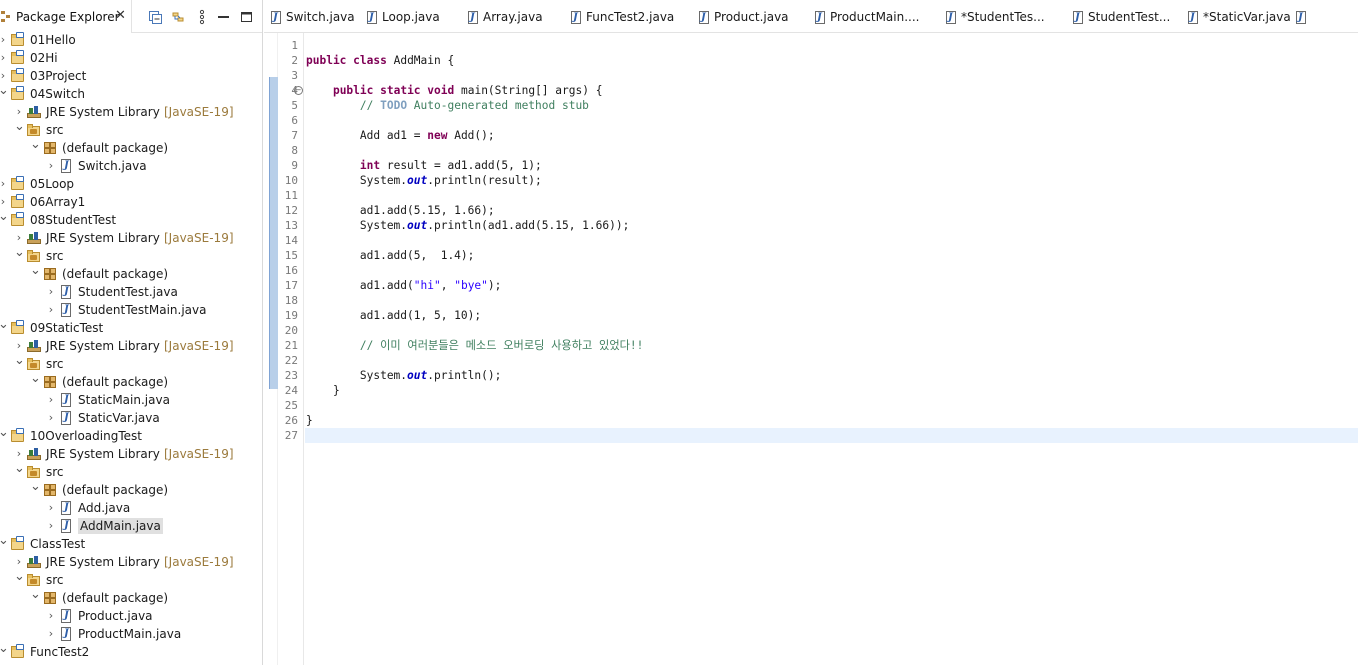 This screenshot has width=1358, height=665. Describe the element at coordinates (393, 315) in the screenshot. I see `code-line: ad1.add(1, 5, 10);` at that location.